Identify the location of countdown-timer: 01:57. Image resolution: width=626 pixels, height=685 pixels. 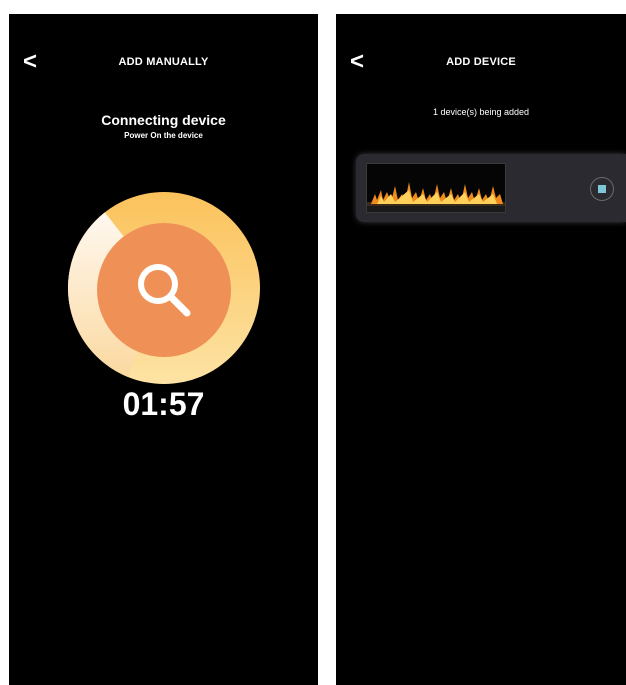
(163, 404).